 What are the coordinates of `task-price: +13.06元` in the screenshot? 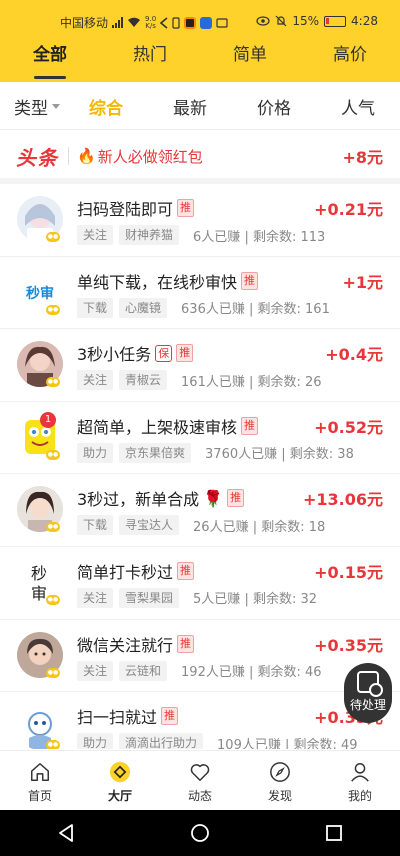 It's located at (342, 500).